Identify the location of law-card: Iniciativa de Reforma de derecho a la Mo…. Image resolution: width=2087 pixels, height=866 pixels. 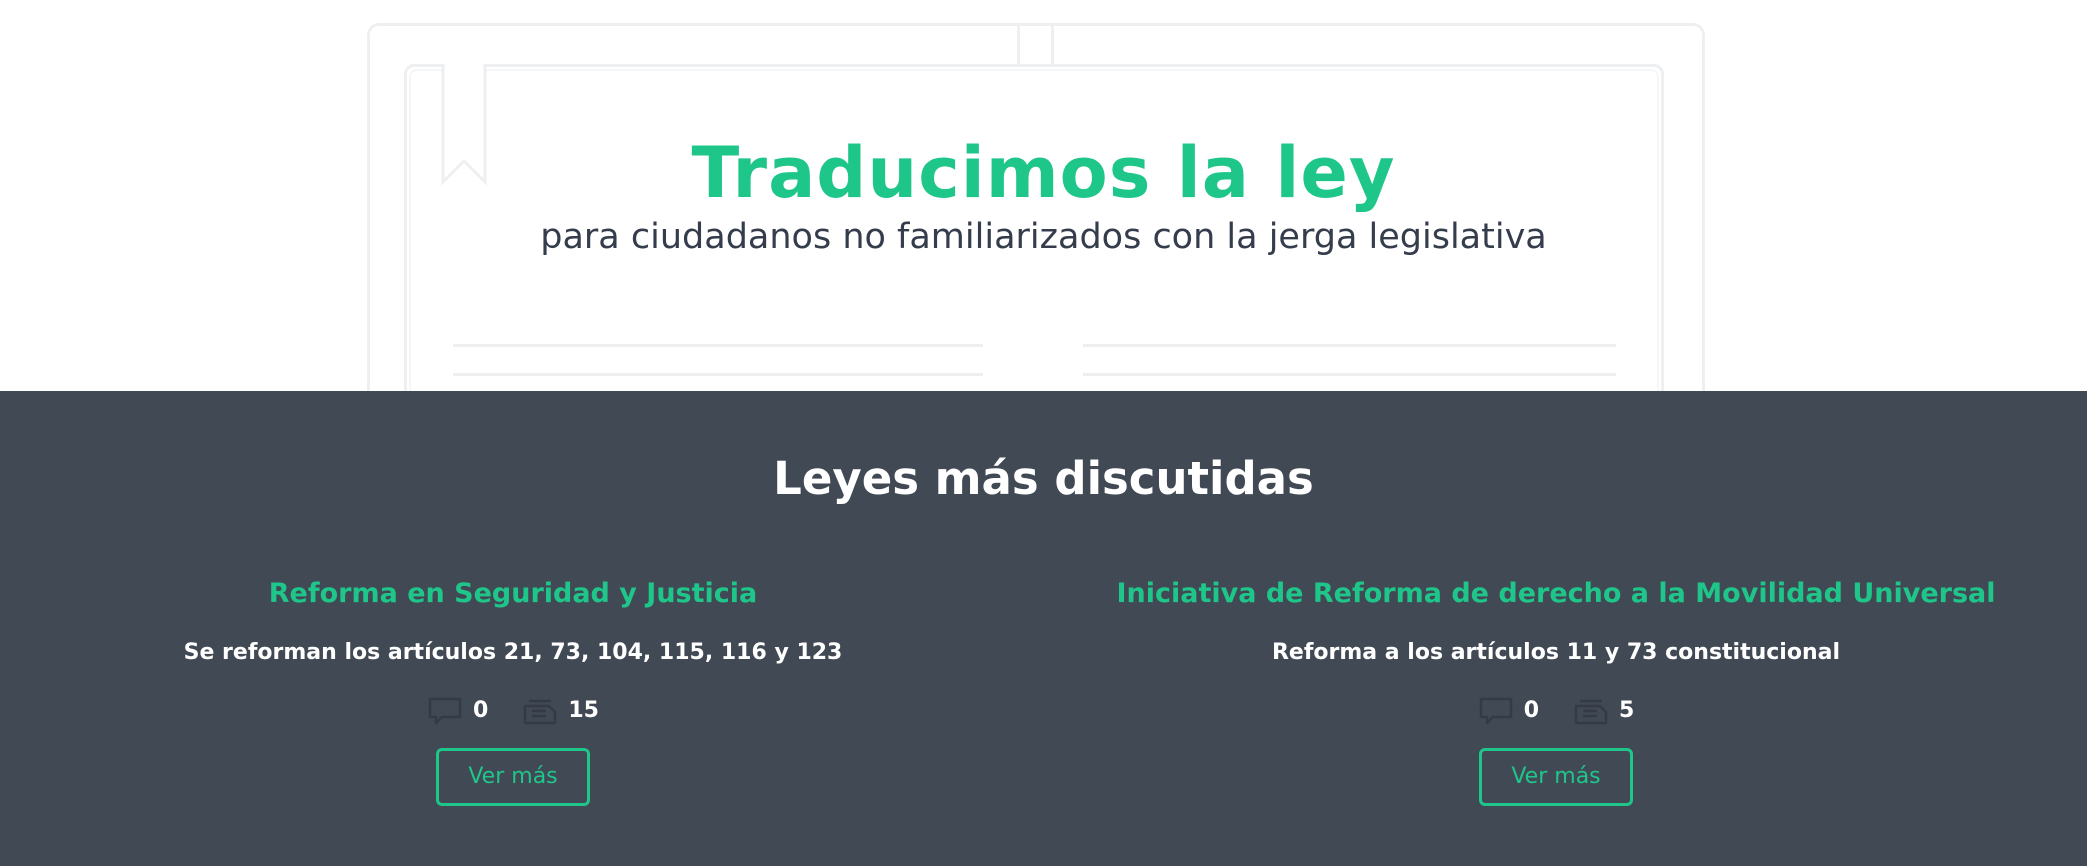
(1556, 691).